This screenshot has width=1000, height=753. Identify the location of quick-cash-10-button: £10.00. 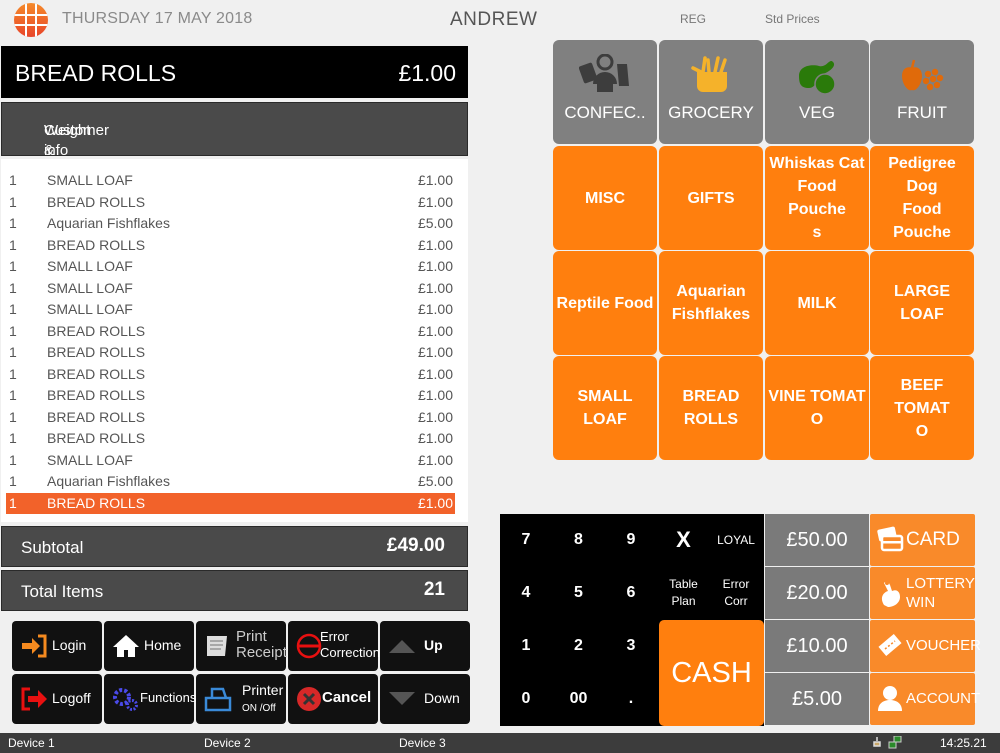
(817, 646).